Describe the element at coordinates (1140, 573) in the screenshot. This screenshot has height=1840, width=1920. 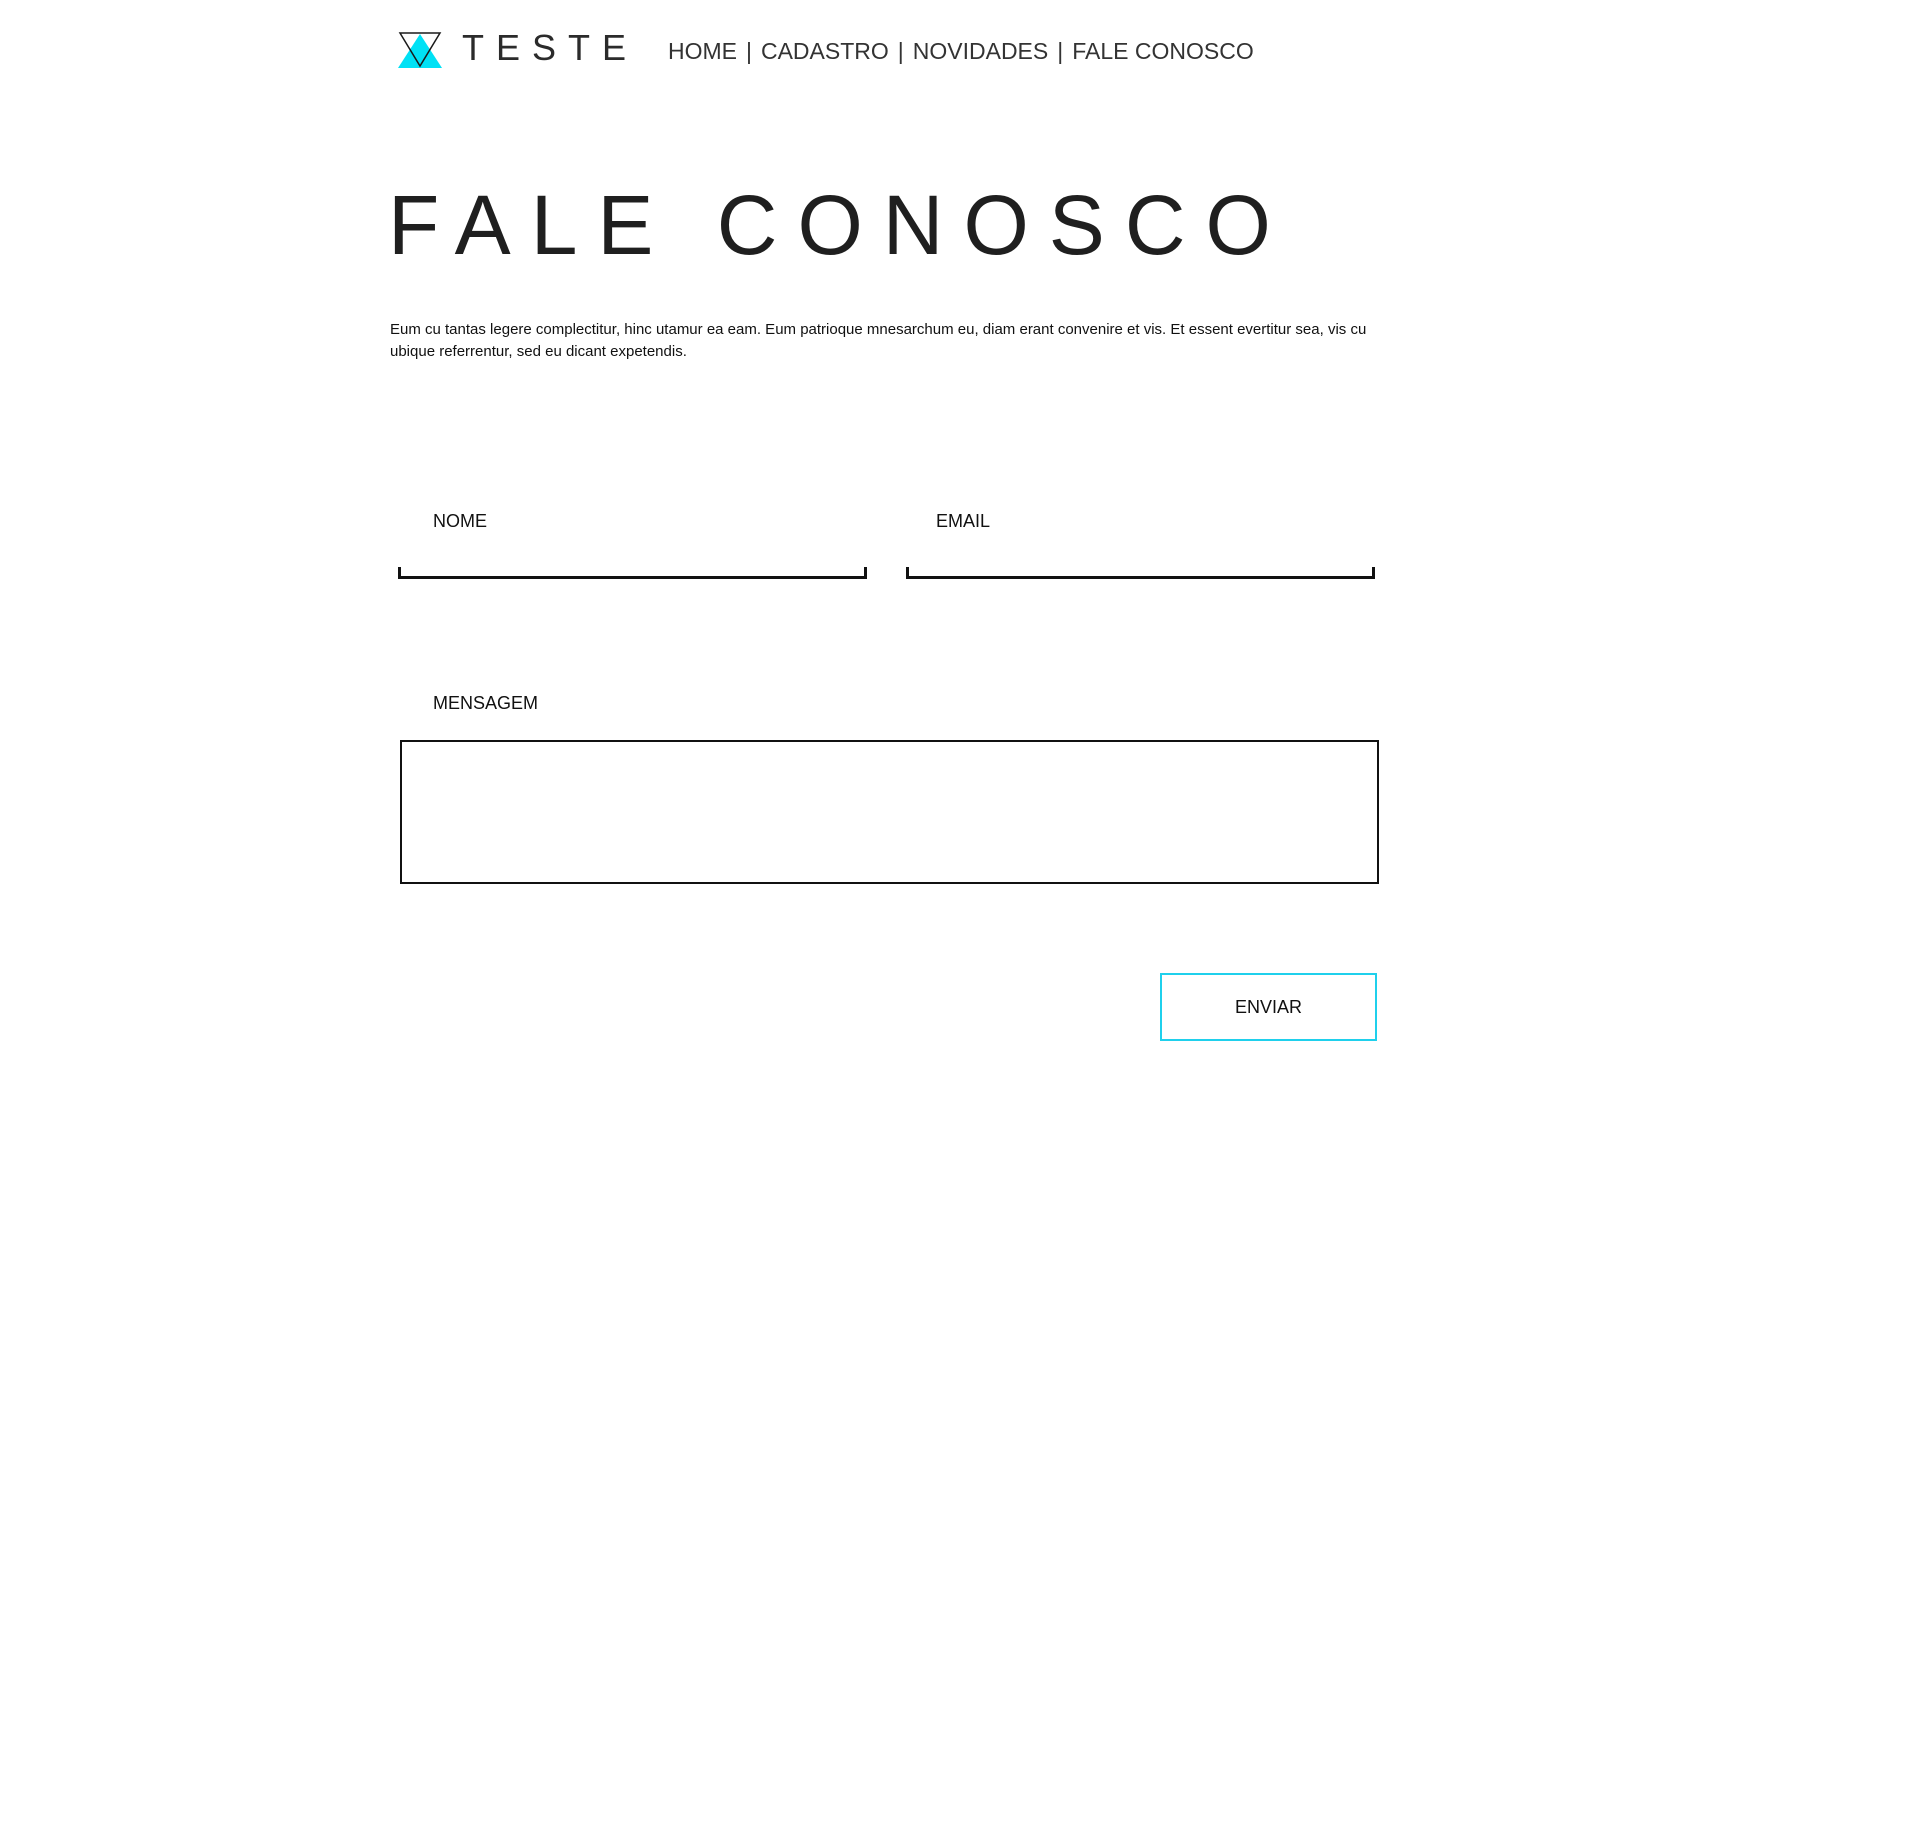
I see `email-field` at that location.